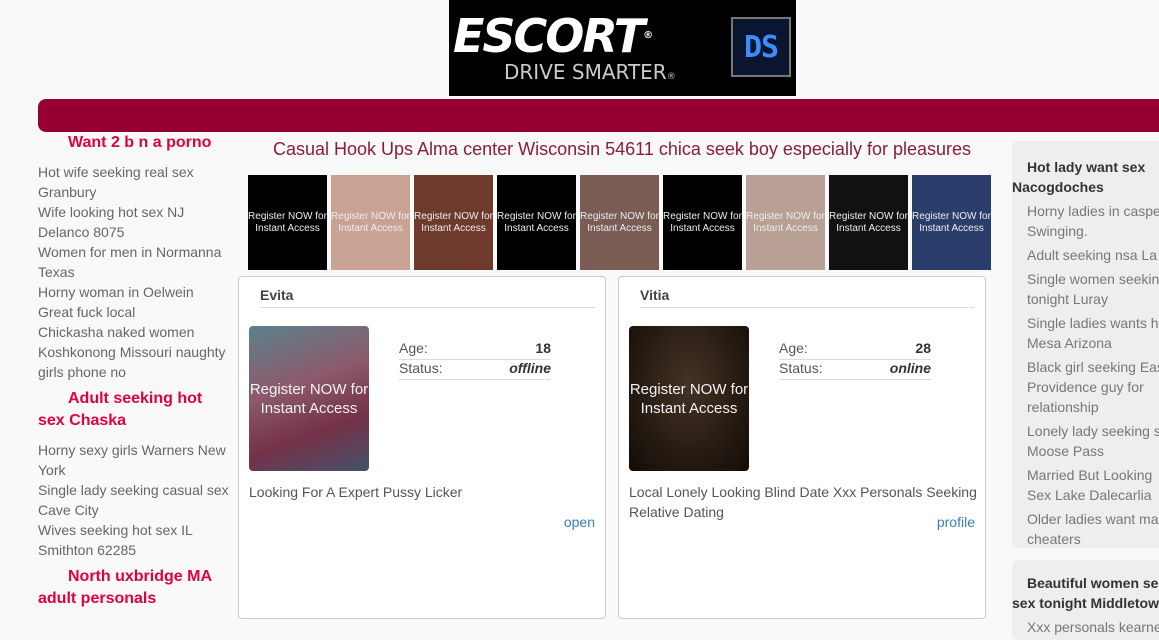 The height and width of the screenshot is (640, 1159). I want to click on sidebar-link: Chickasha naked women, so click(135, 332).